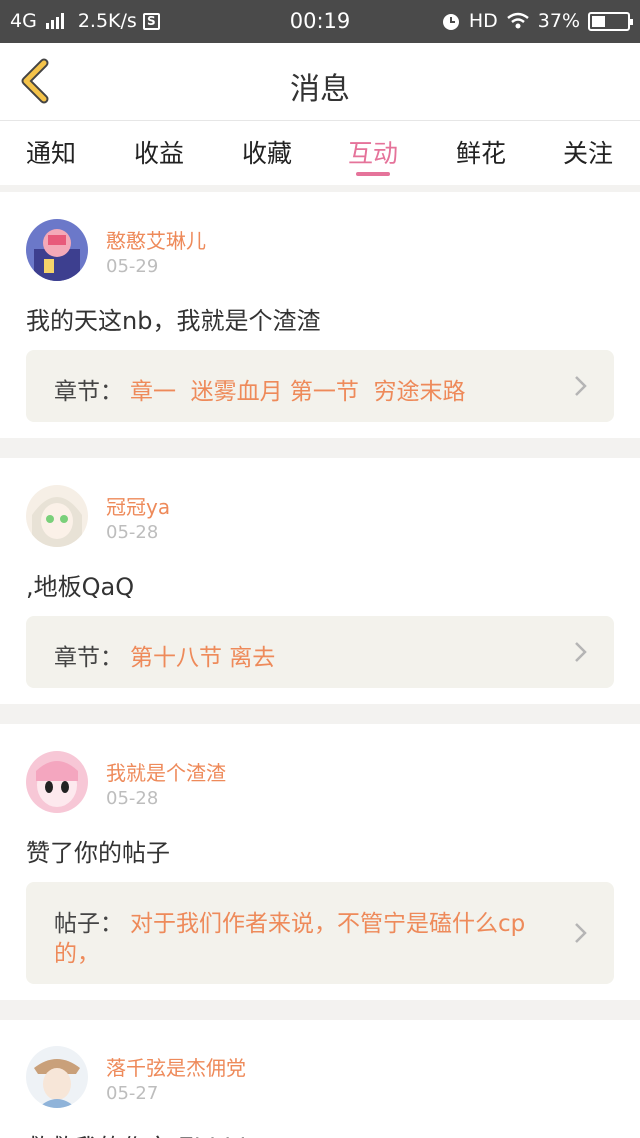  Describe the element at coordinates (98, 853) in the screenshot. I see `message-content: 赞了你的帖子` at that location.